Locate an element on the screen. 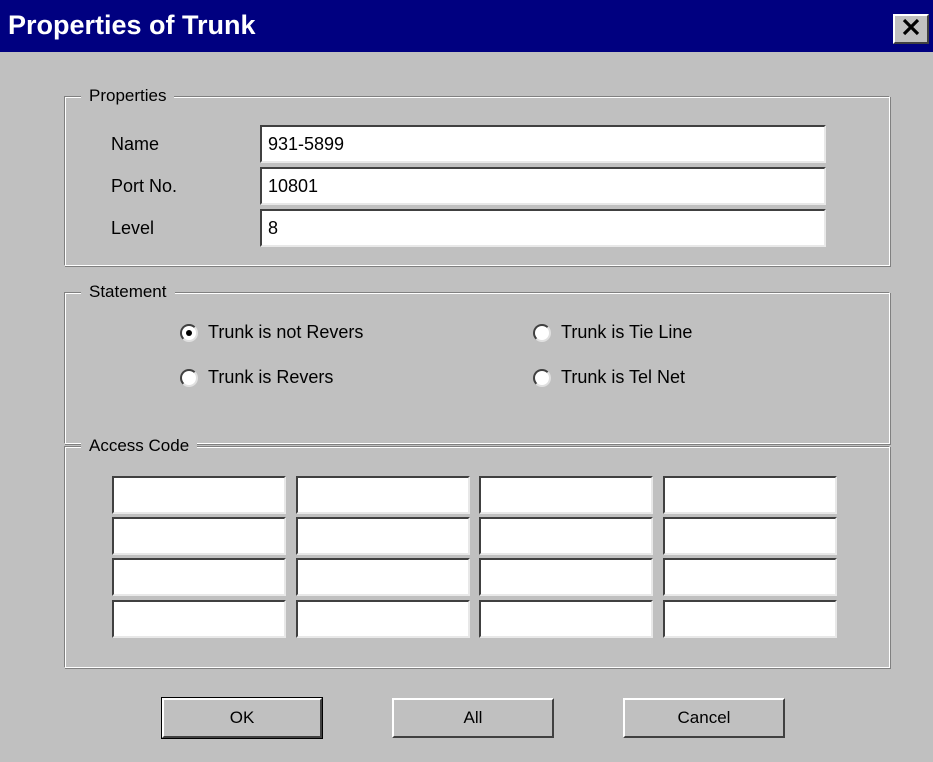 This screenshot has height=762, width=933. close-button is located at coordinates (911, 29).